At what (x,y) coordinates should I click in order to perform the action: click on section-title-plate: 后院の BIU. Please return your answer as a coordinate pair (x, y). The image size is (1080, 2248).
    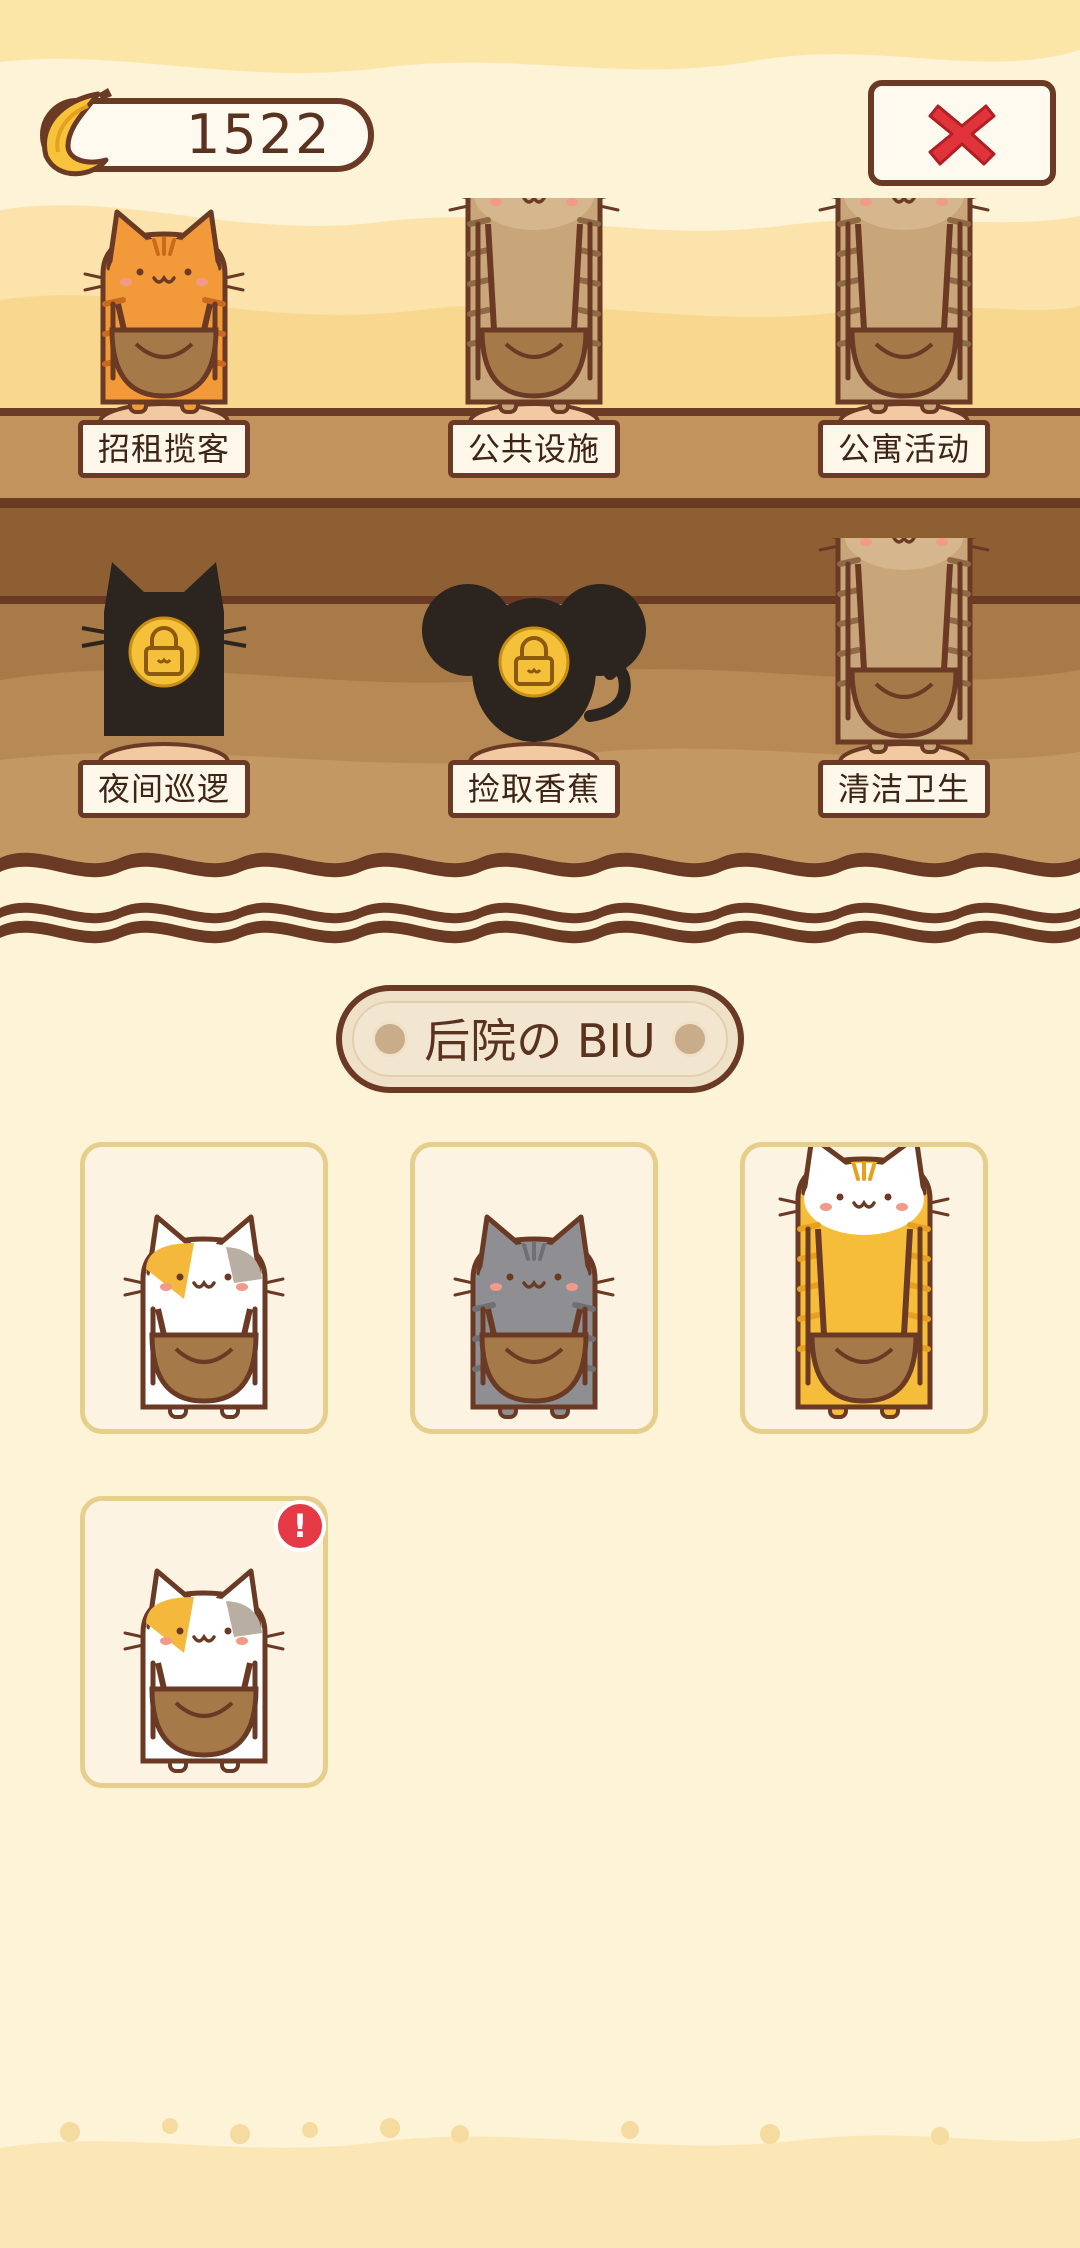
    Looking at the image, I should click on (540, 1039).